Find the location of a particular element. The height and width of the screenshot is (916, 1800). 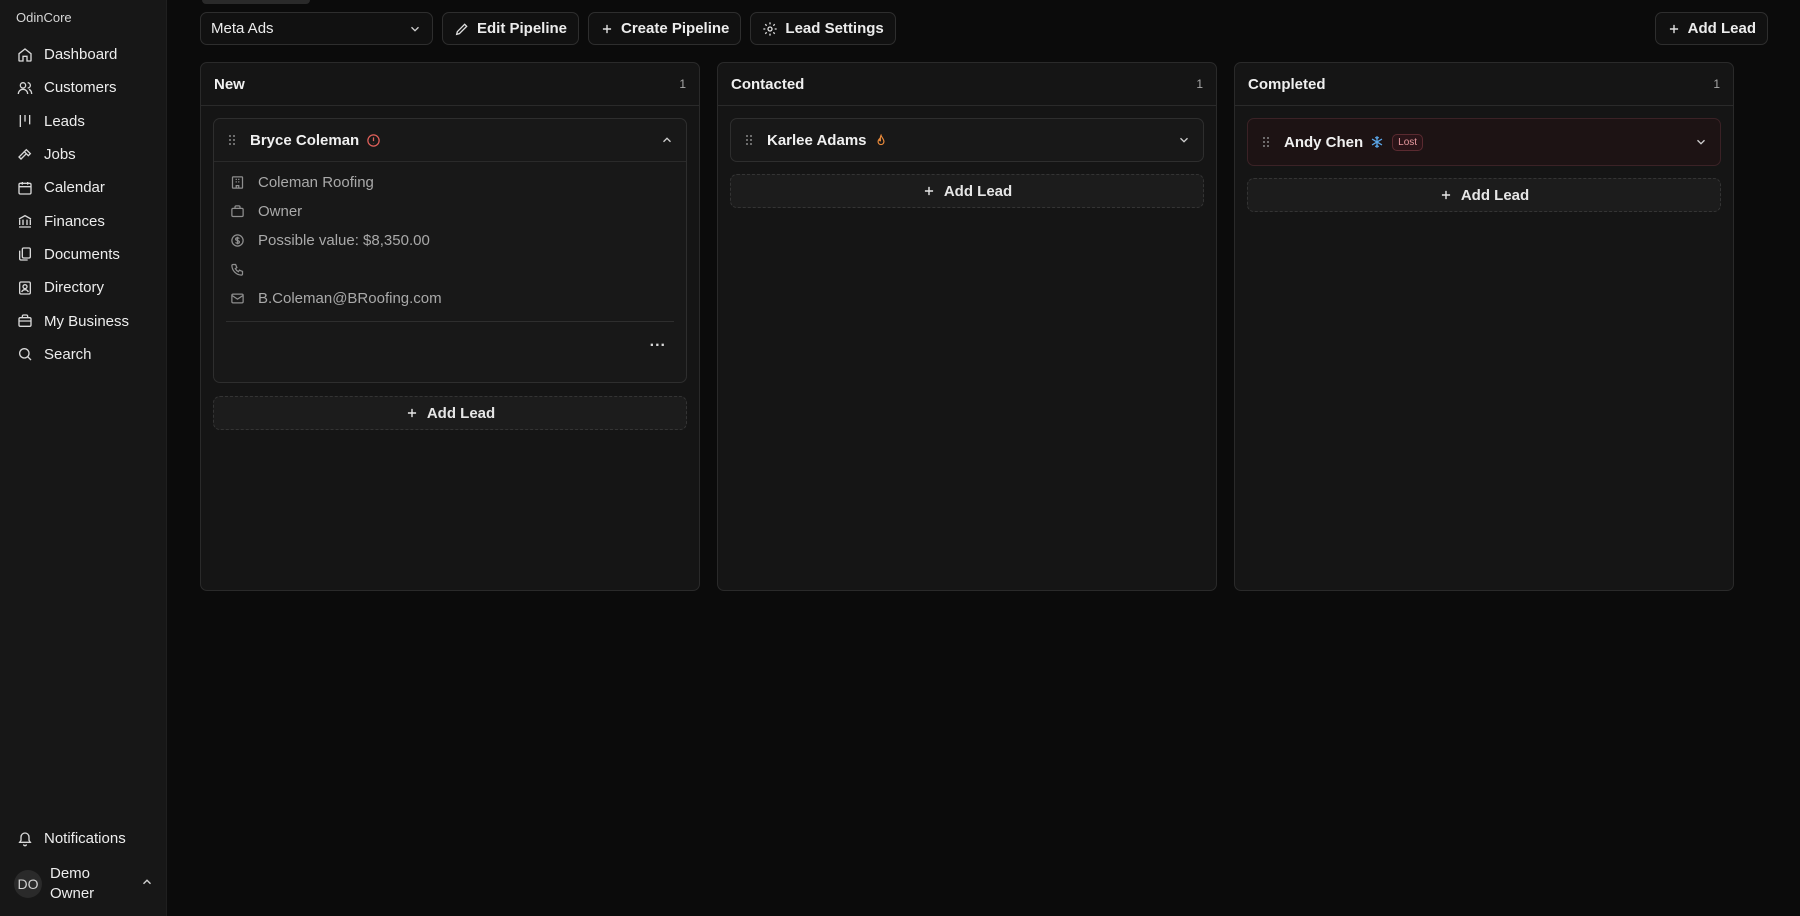

documents-icon is located at coordinates (25, 254).